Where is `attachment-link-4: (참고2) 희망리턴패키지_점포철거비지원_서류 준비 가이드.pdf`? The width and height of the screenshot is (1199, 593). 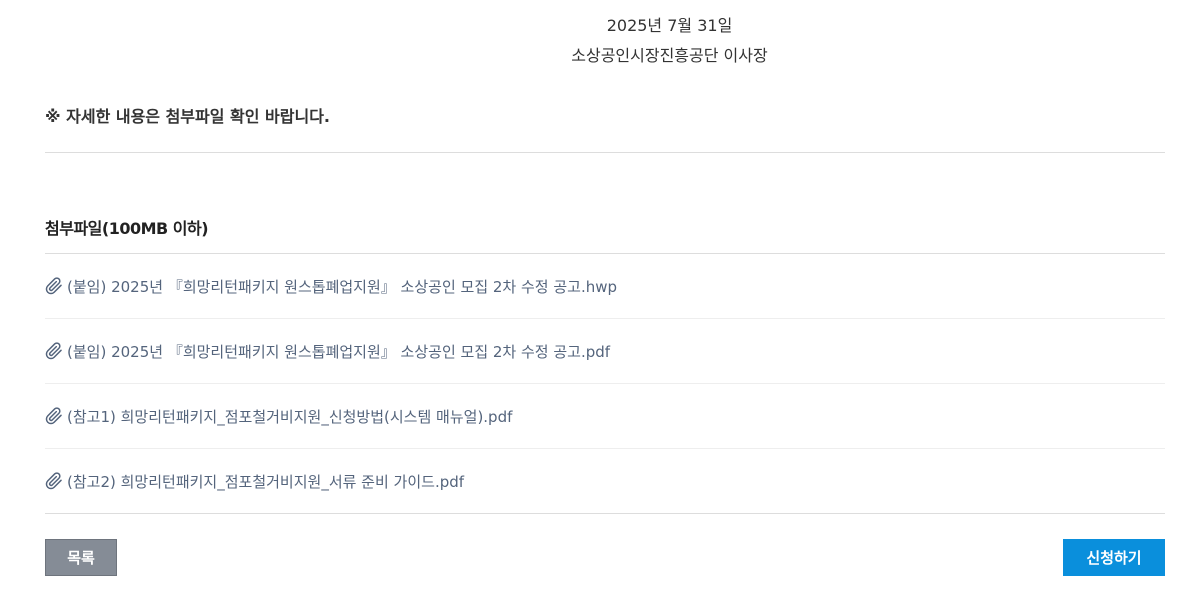 attachment-link-4: (참고2) 희망리턴패키지_점포철거비지원_서류 준비 가이드.pdf is located at coordinates (254, 481).